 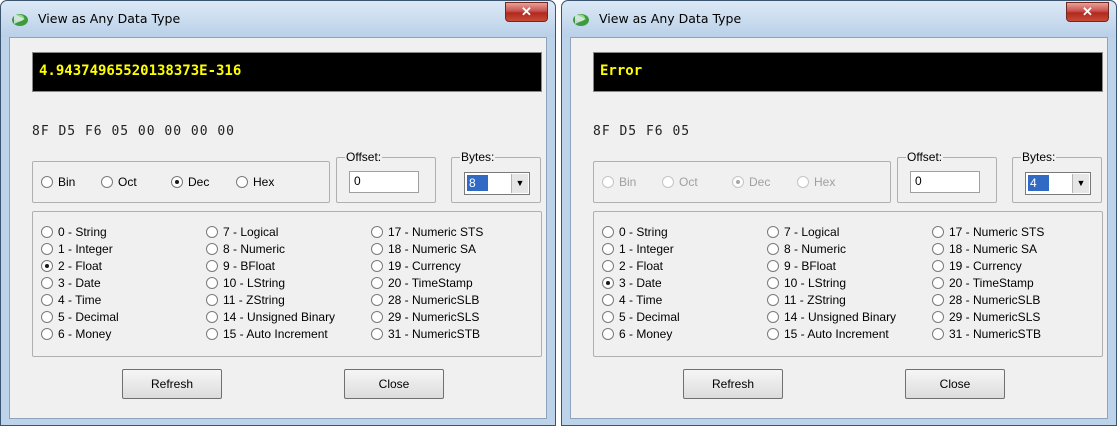 I want to click on value-display: 4.94374965520138373E-316, so click(x=287, y=72).